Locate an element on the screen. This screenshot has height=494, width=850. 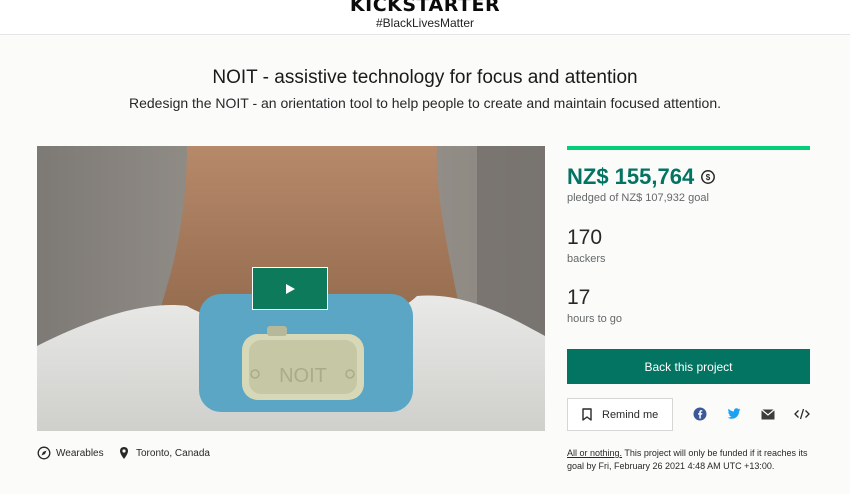
location-label: Toronto, Canada is located at coordinates (173, 453).